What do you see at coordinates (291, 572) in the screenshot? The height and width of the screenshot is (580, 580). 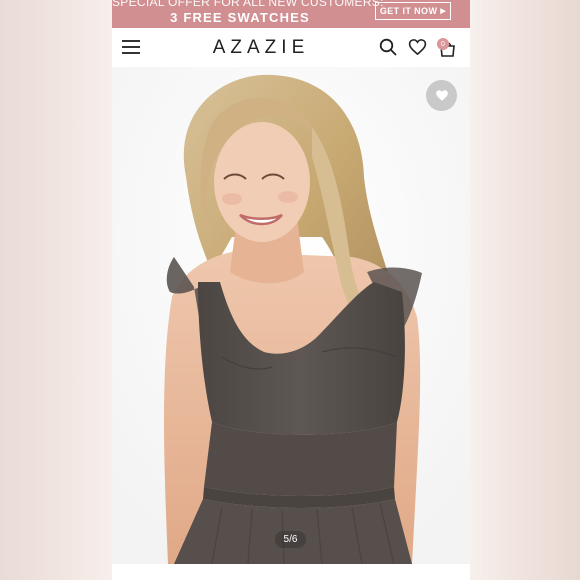 I see `bottom-strip` at bounding box center [291, 572].